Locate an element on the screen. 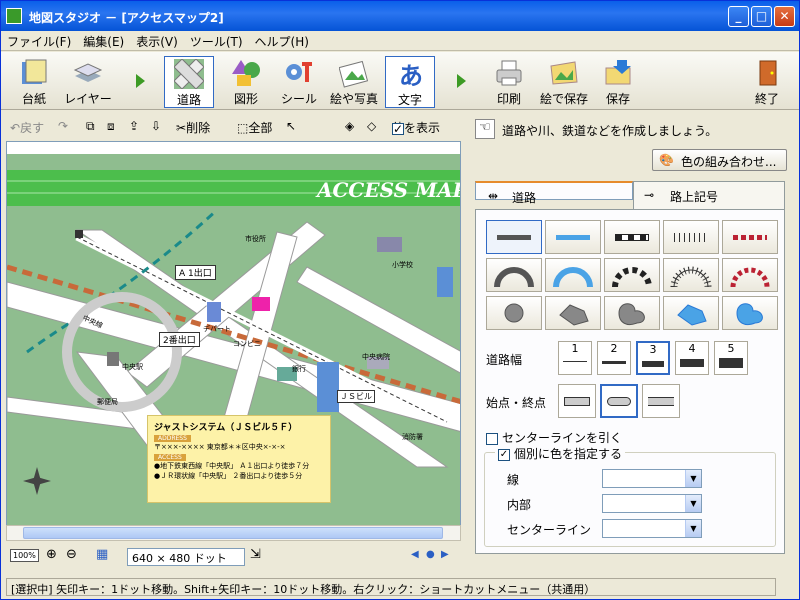  grid-icon: ▦ is located at coordinates (102, 554).